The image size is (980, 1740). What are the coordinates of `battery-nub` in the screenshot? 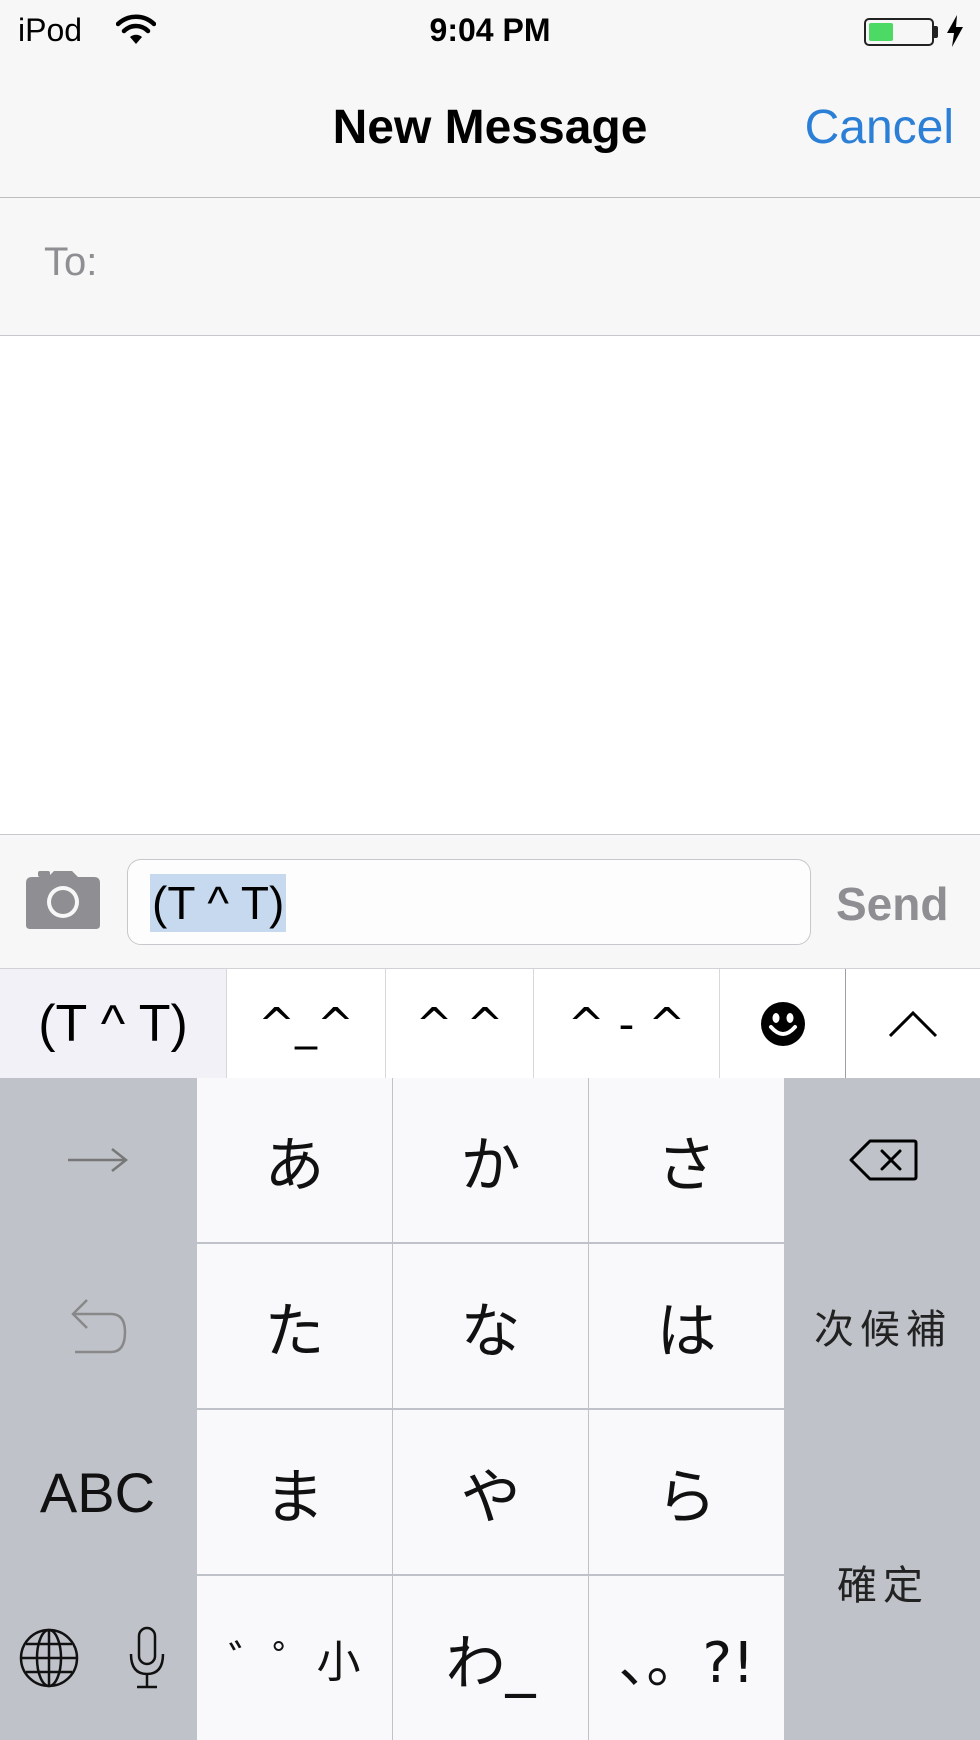 It's located at (936, 32).